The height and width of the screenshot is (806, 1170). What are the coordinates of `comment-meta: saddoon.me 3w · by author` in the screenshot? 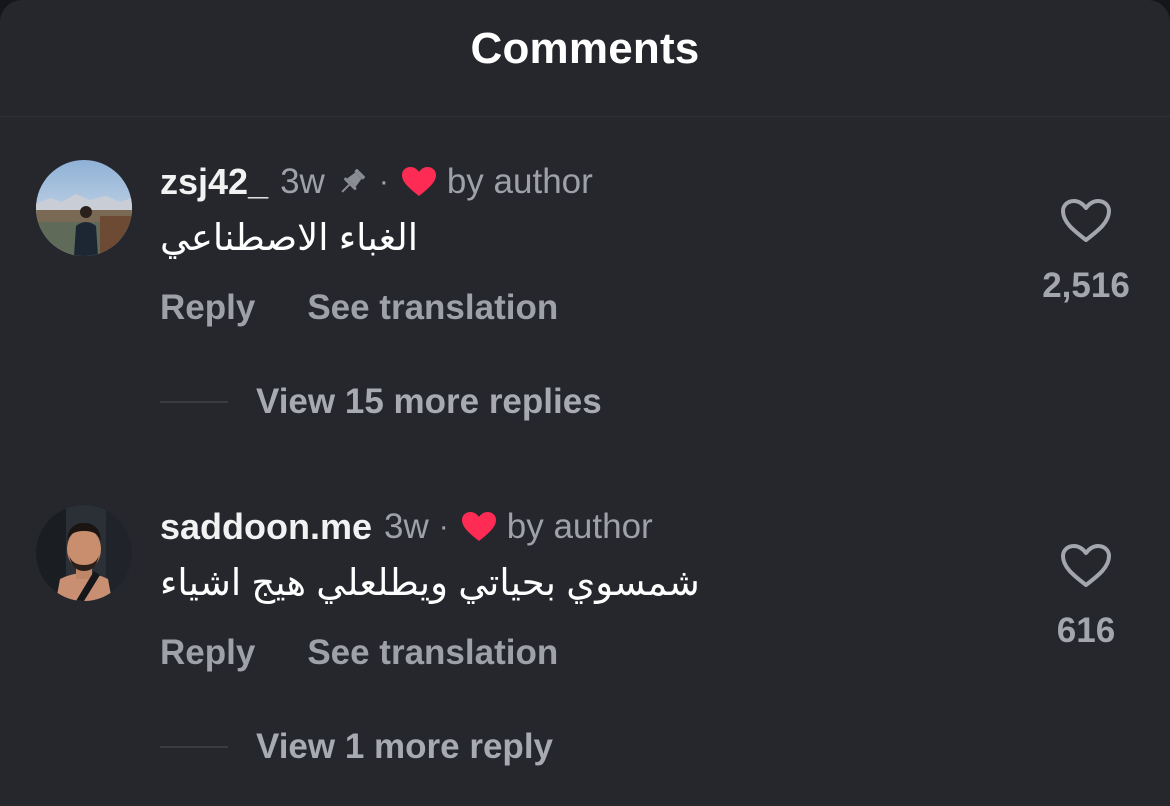 It's located at (406, 527).